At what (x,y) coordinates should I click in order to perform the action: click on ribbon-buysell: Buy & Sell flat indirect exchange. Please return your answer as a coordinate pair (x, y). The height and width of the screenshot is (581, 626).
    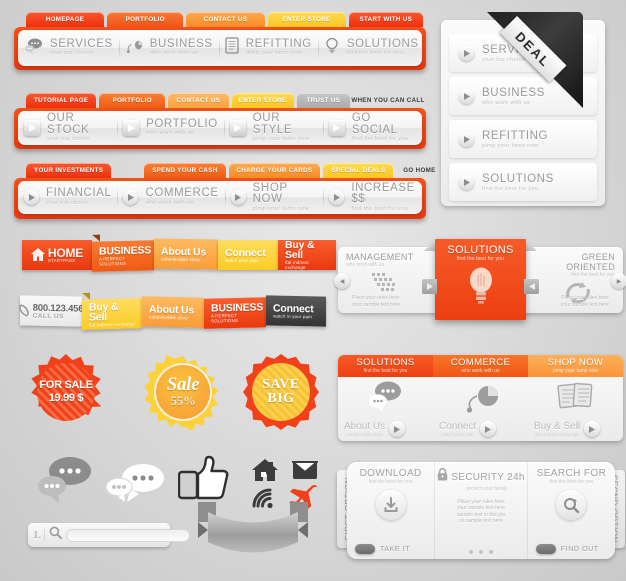
    Looking at the image, I should click on (307, 255).